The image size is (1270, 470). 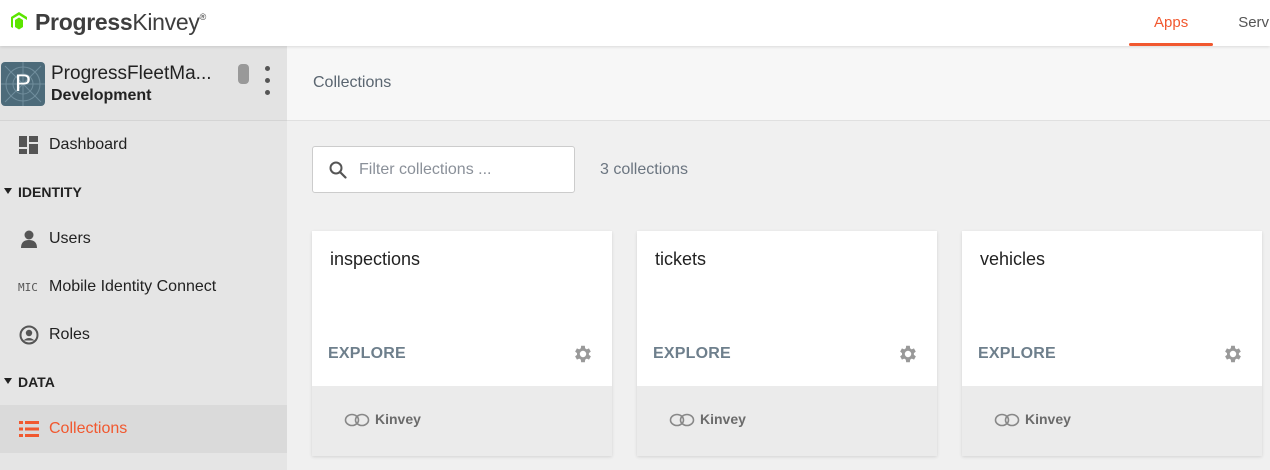 I want to click on user-icon, so click(x=29, y=239).